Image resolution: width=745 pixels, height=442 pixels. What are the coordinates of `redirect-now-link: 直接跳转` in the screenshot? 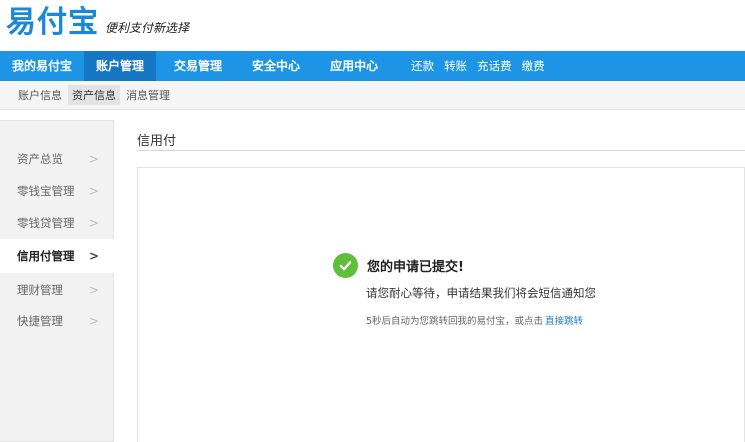 It's located at (564, 321).